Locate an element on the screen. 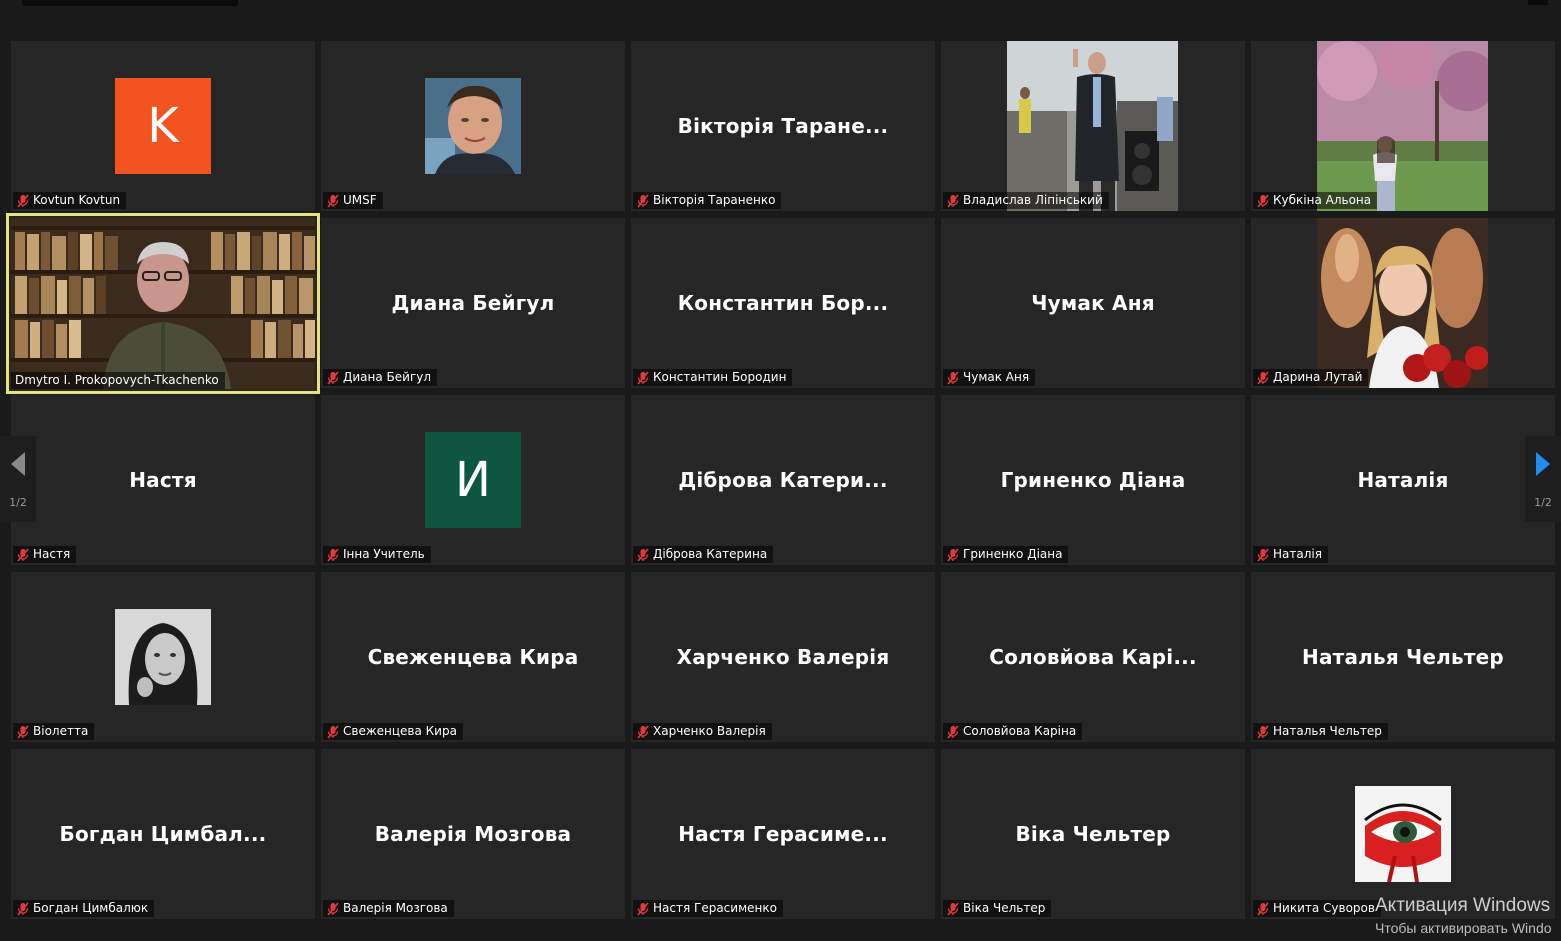 The width and height of the screenshot is (1561, 941). participant-tile: UMSF is located at coordinates (473, 126).